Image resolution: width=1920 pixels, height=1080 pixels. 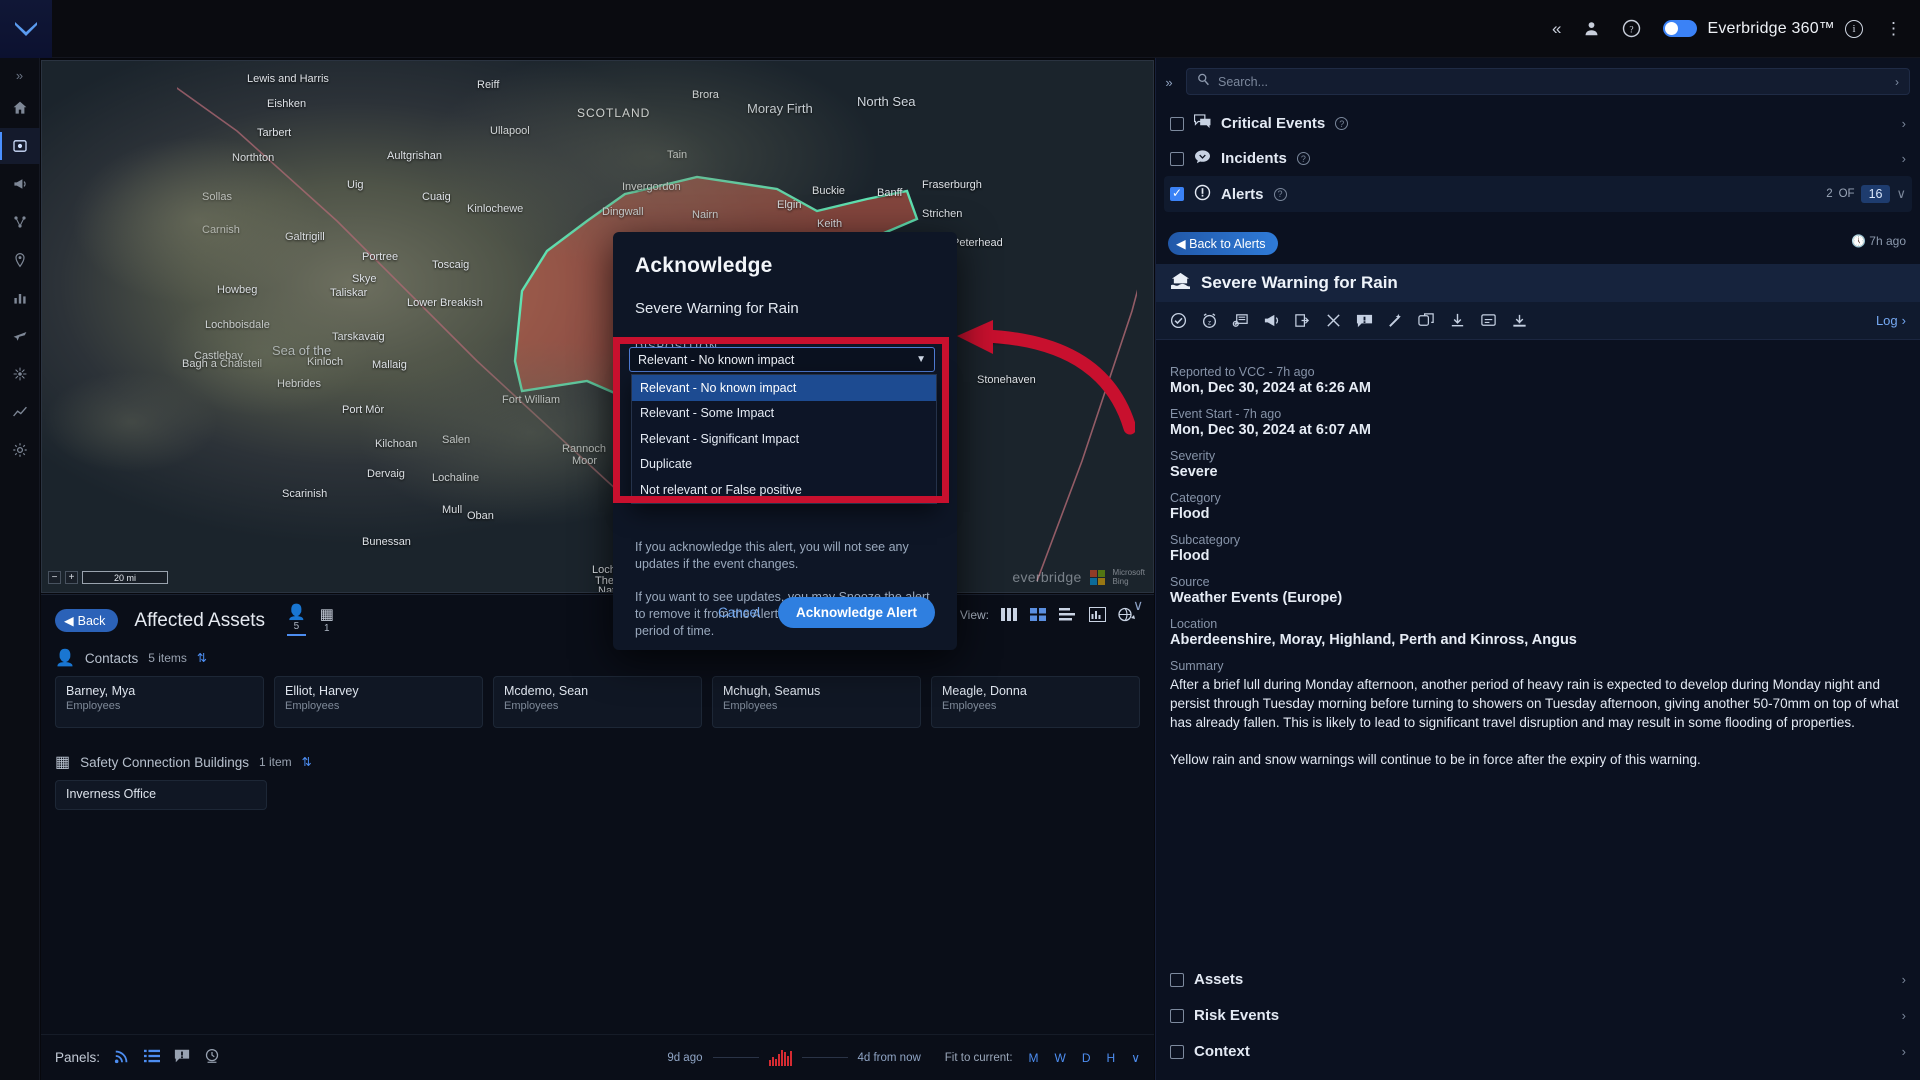 I want to click on expand-critical-events-icon: ›, so click(x=1904, y=123).